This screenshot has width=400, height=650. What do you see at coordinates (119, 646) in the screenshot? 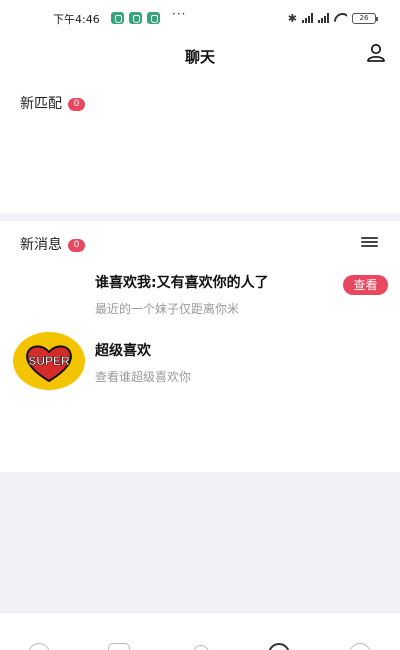
I see `chat-icon` at bounding box center [119, 646].